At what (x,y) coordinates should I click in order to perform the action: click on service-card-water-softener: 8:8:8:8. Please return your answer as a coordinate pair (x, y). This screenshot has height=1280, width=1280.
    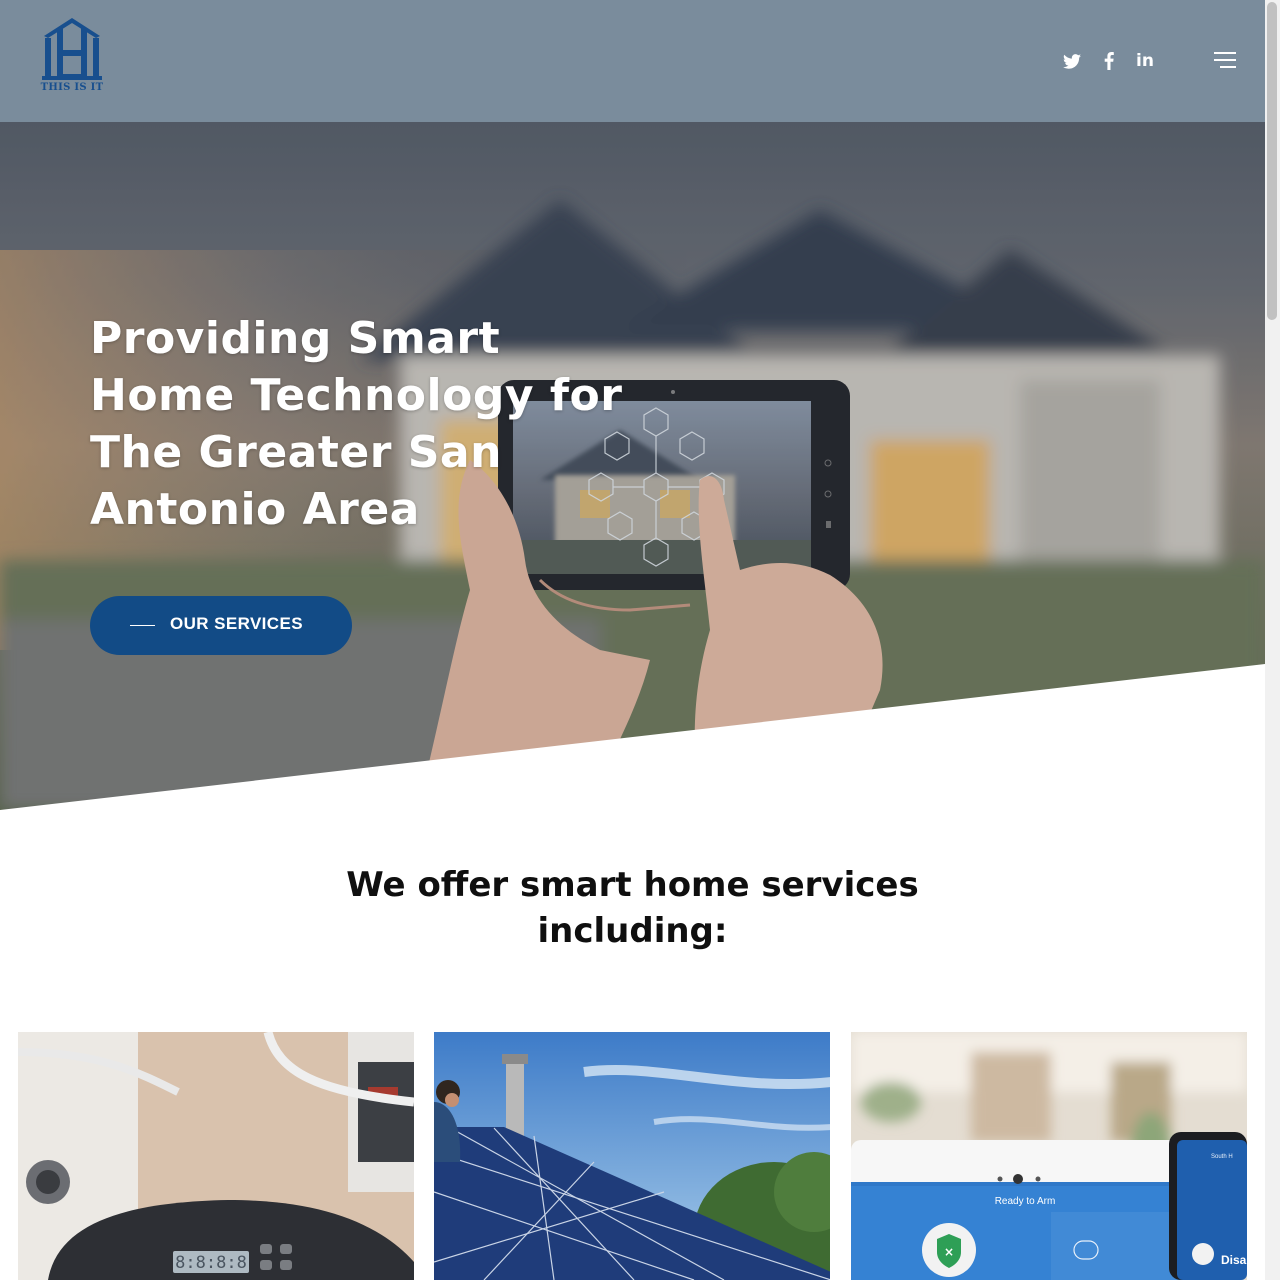
    Looking at the image, I should click on (216, 1156).